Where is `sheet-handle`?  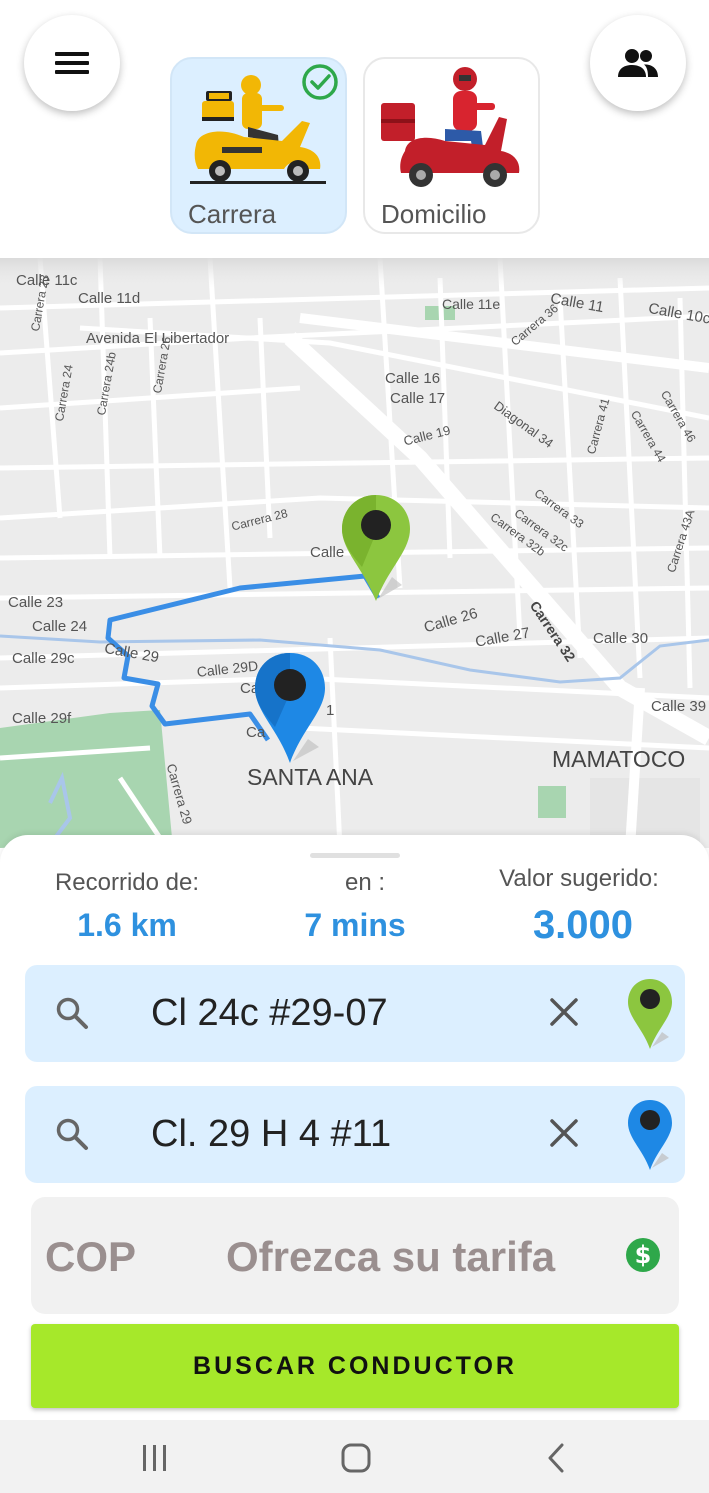
sheet-handle is located at coordinates (355, 855).